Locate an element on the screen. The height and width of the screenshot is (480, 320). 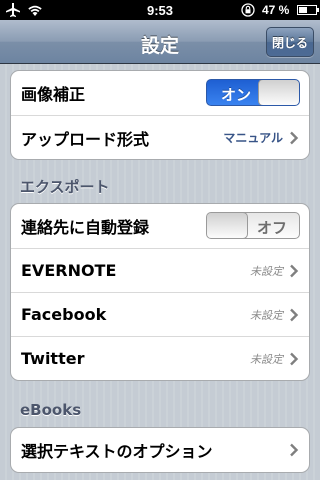
facebook-row: Facebook 未設定 is located at coordinates (160, 314).